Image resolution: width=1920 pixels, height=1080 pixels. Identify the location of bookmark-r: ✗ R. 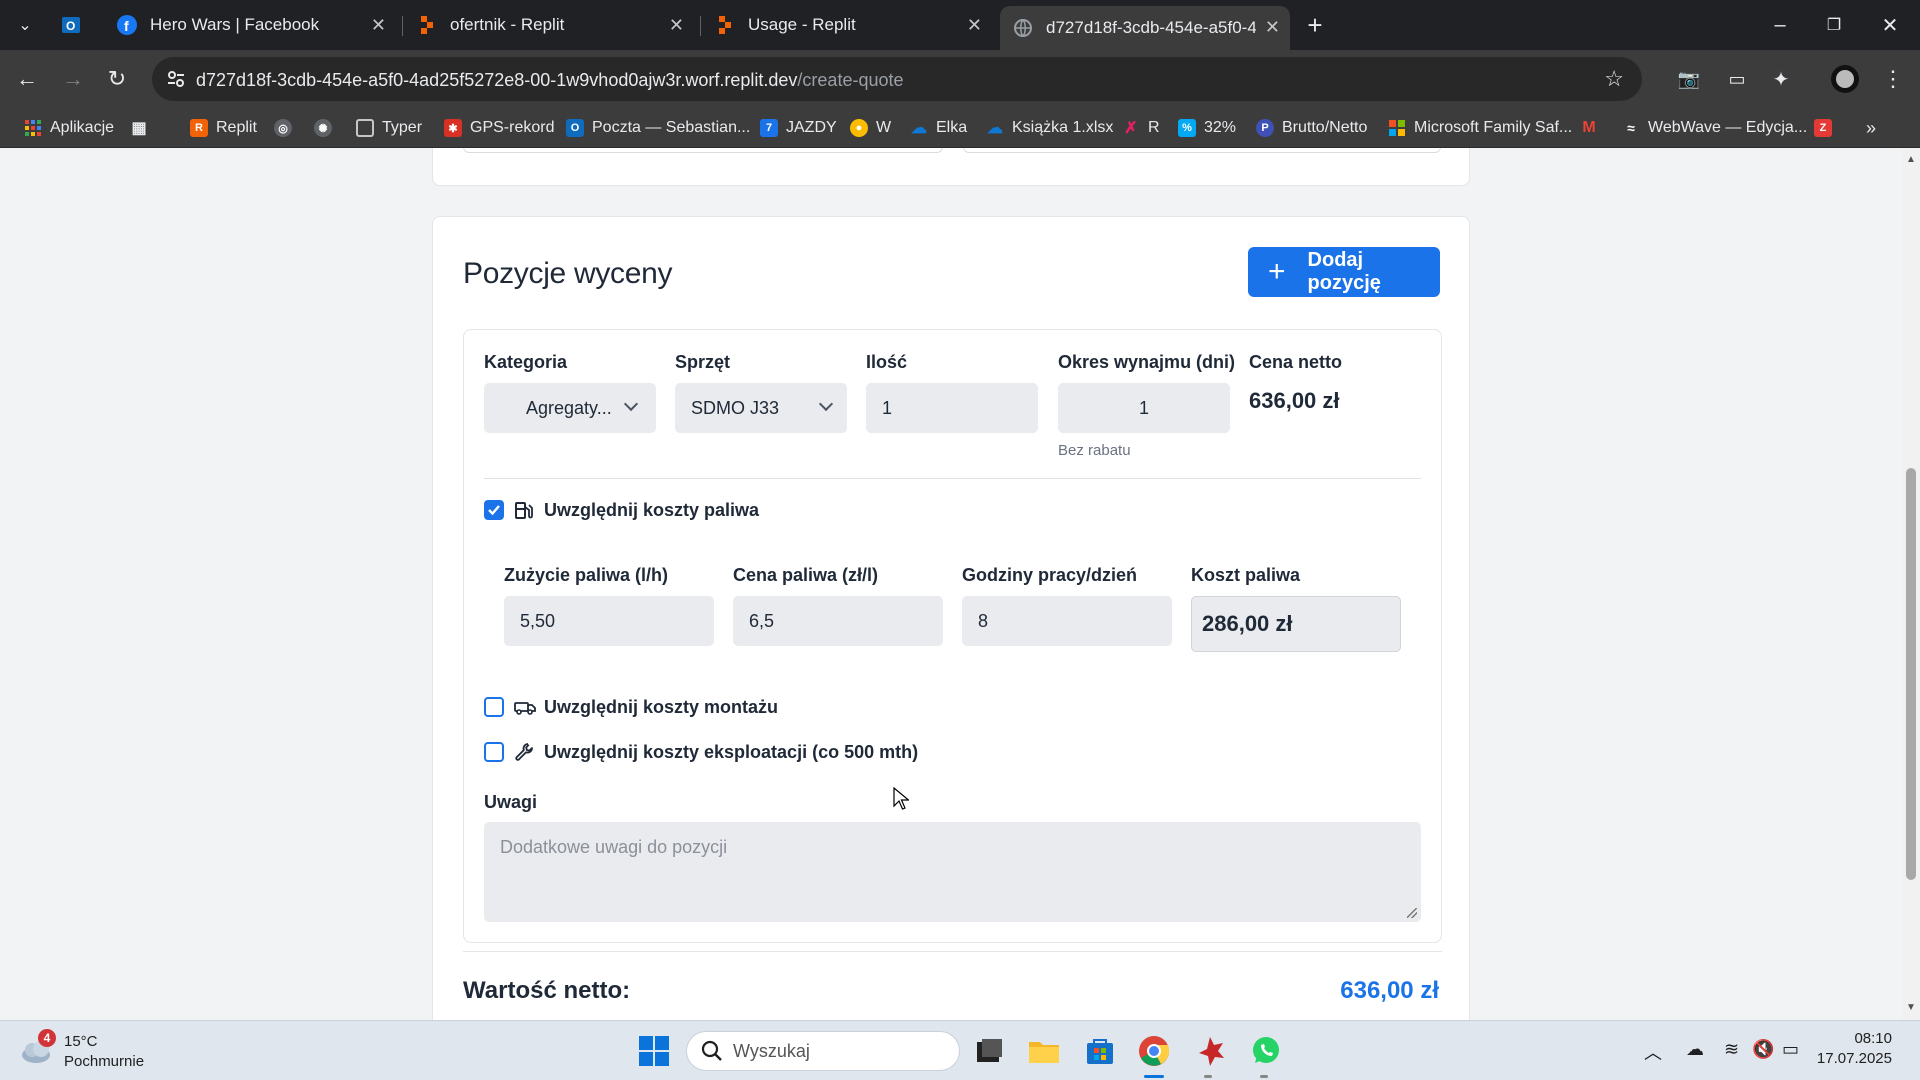
(1141, 128).